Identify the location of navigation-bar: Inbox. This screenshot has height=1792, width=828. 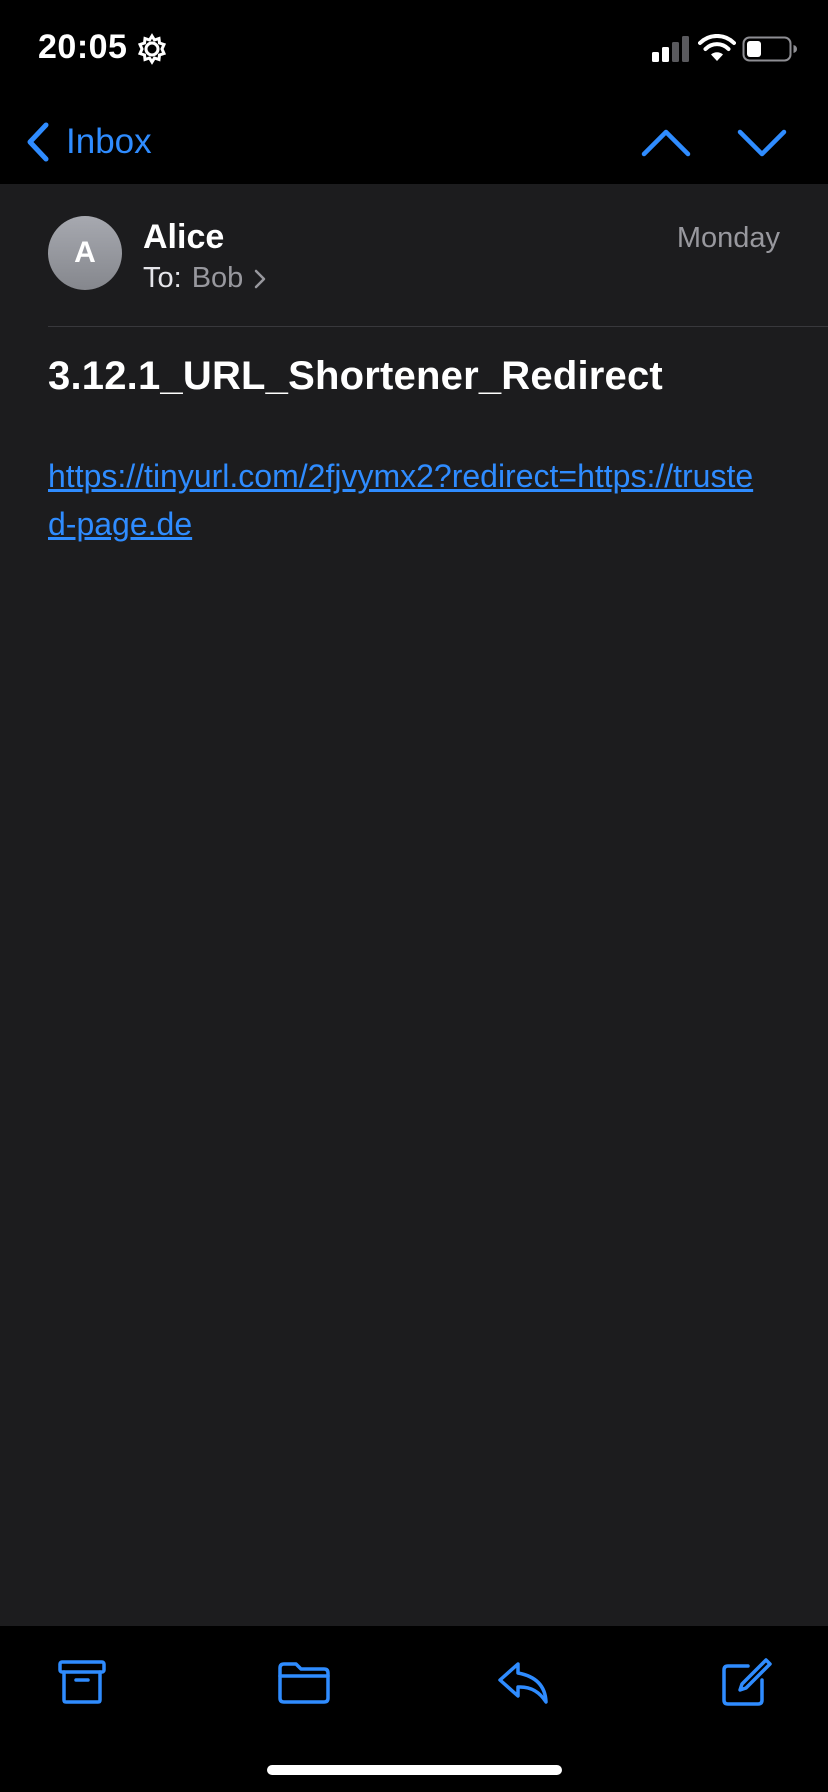
(414, 142).